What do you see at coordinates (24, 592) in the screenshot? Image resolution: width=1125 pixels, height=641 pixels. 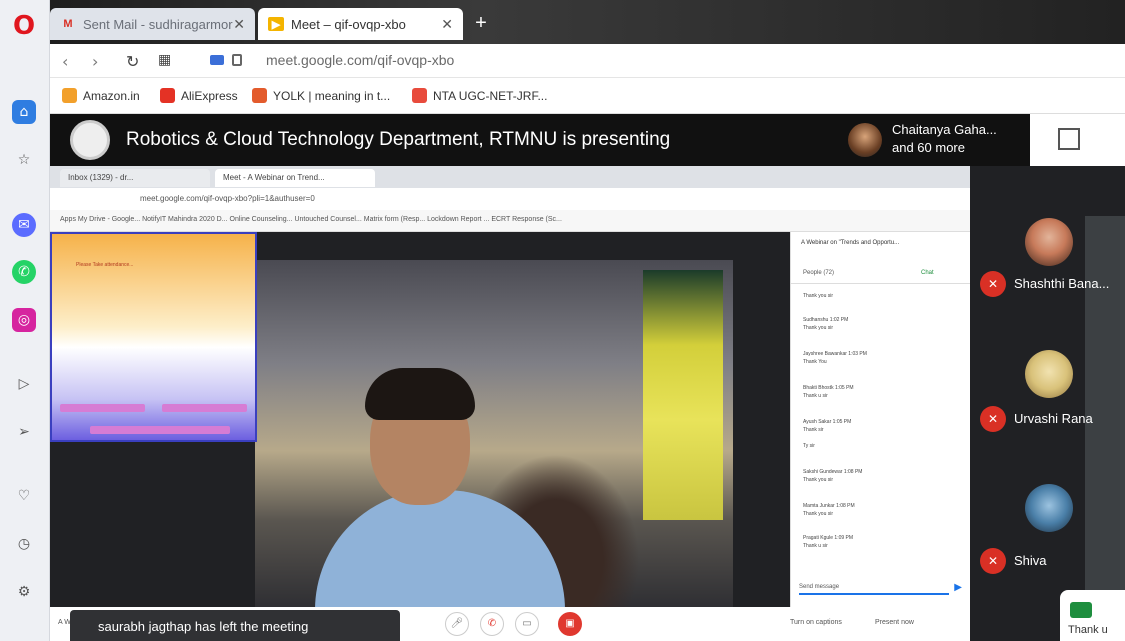 I see `settings-icon: ⚙` at bounding box center [24, 592].